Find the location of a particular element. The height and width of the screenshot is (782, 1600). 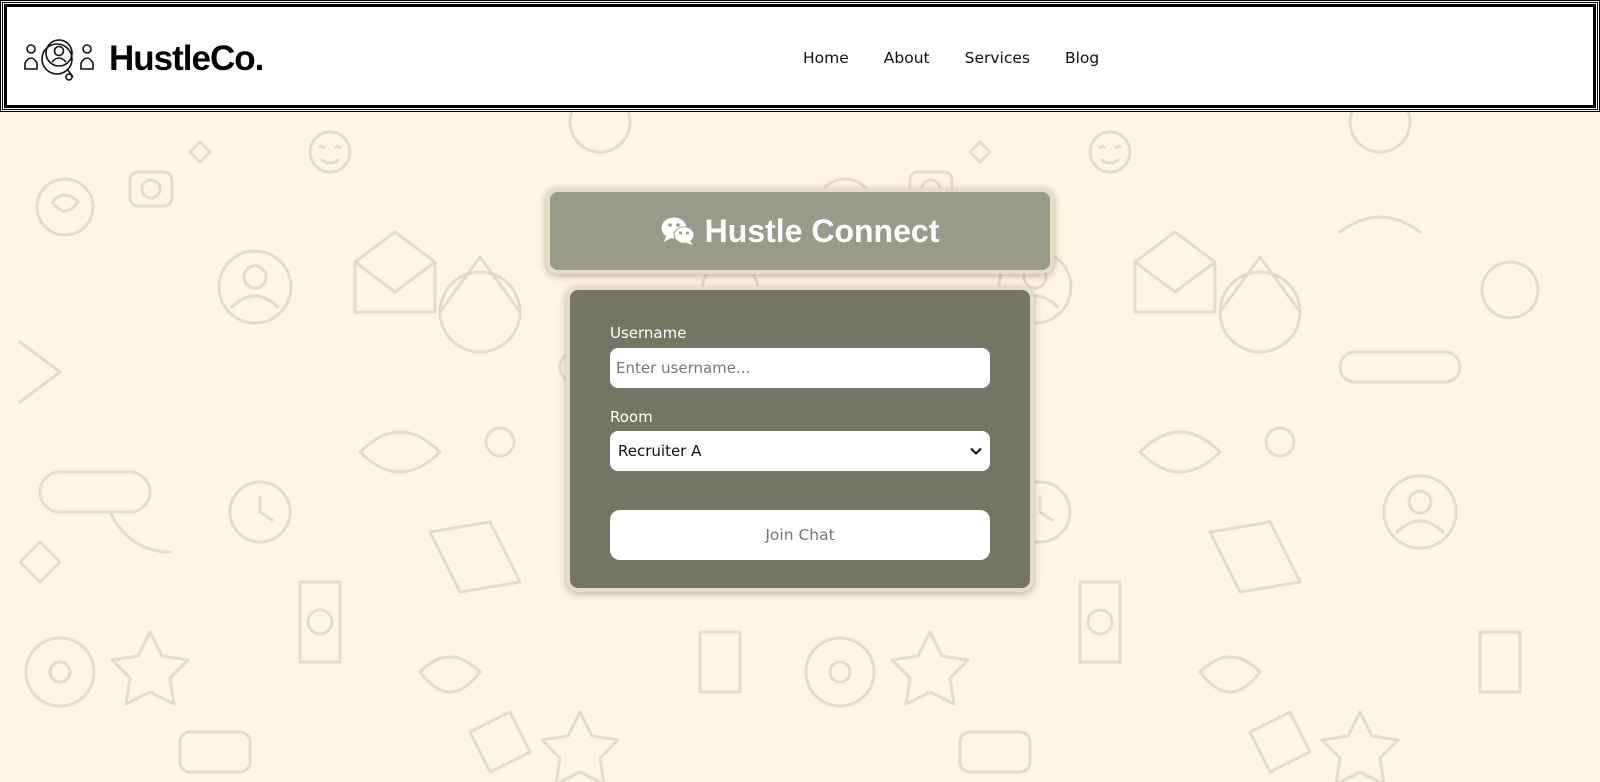

chat-title: Hustle Connect is located at coordinates (822, 230).